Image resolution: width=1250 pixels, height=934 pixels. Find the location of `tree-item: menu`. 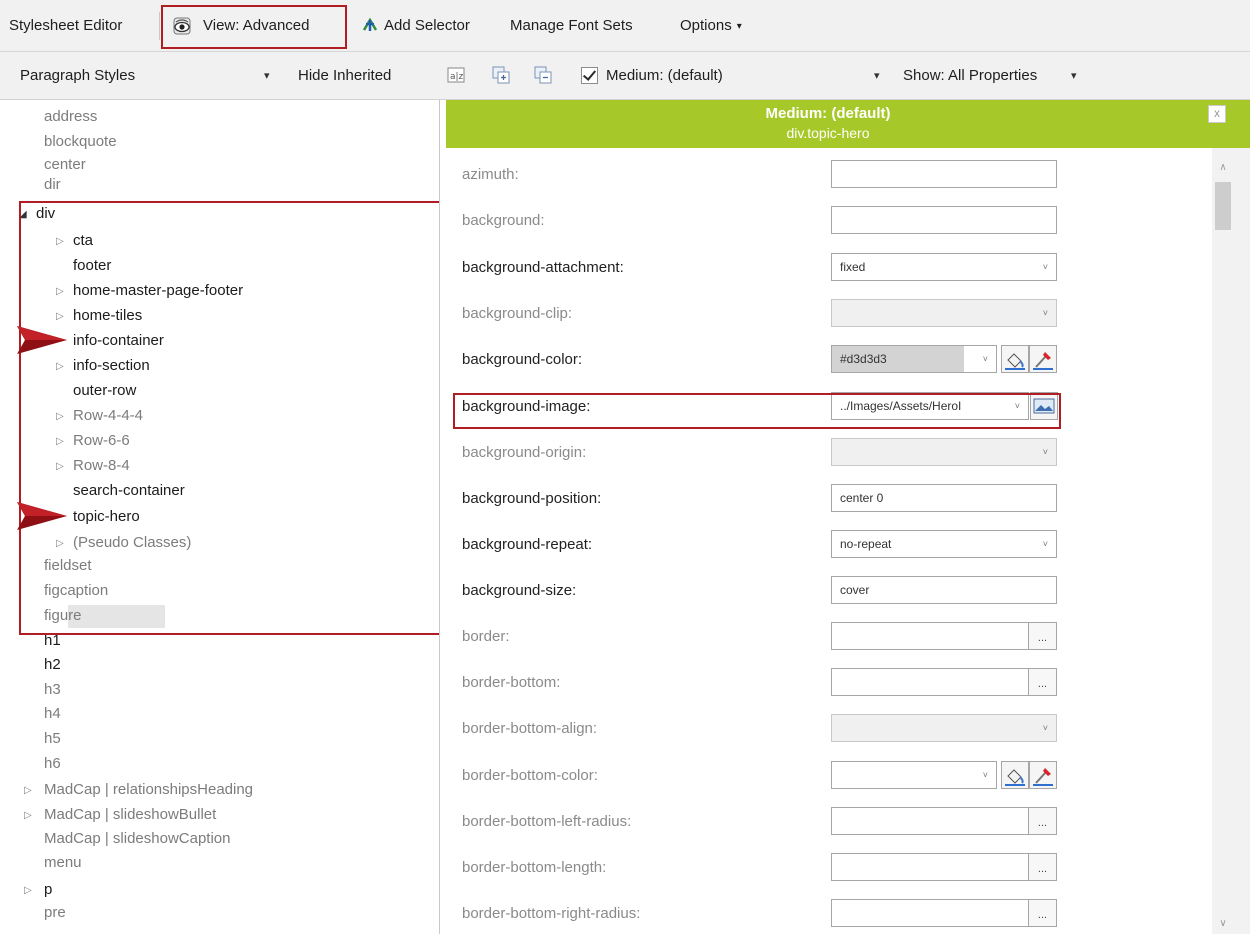

tree-item: menu is located at coordinates (63, 862).